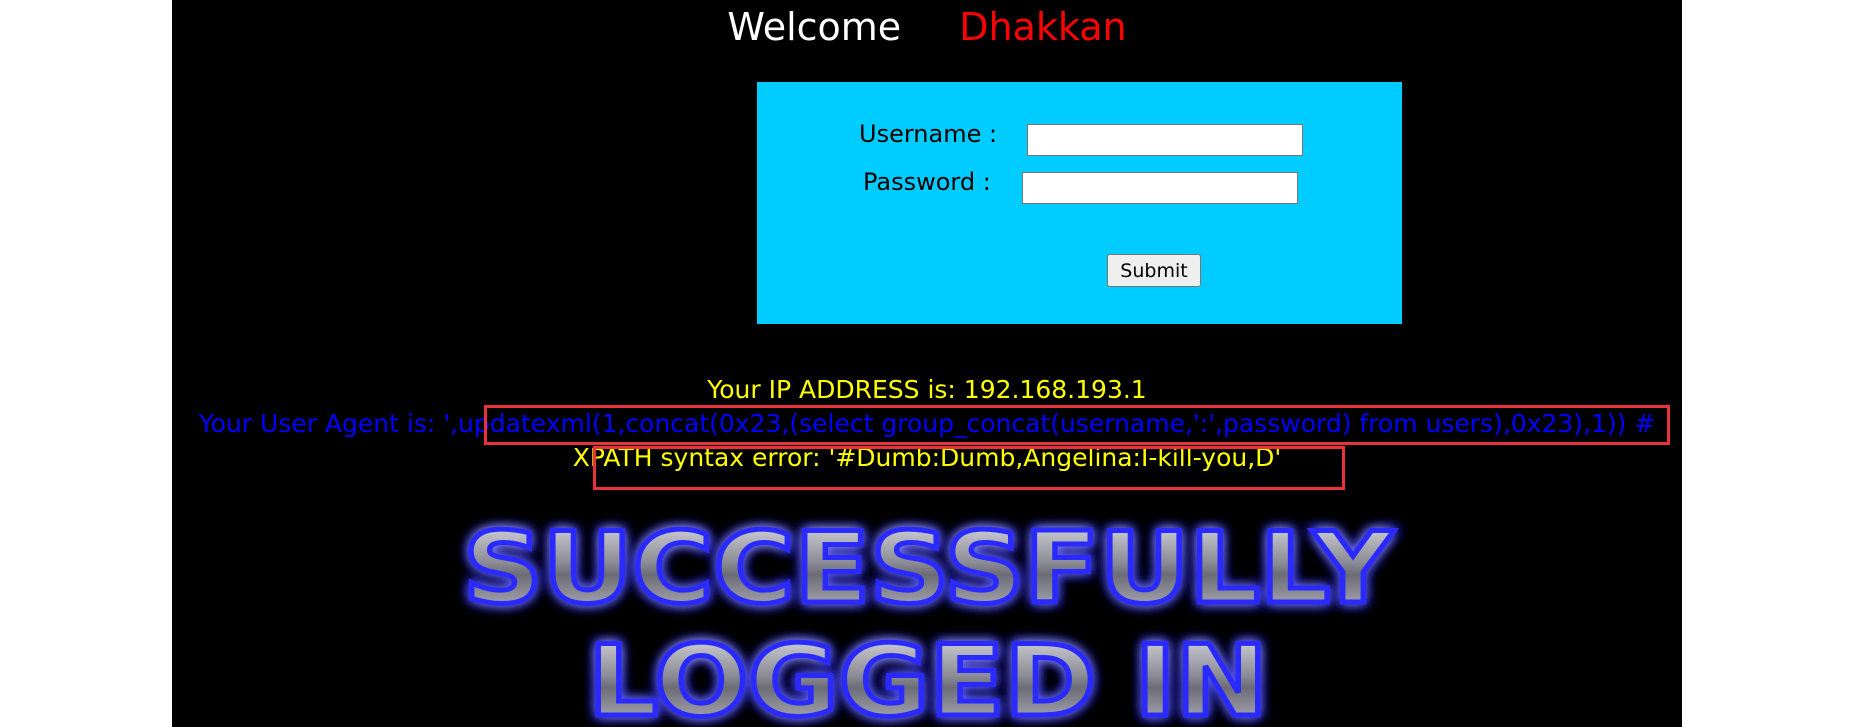 The width and height of the screenshot is (1872, 727). I want to click on success-banner: SUCCESSFULLY LOGGED IN, so click(929, 618).